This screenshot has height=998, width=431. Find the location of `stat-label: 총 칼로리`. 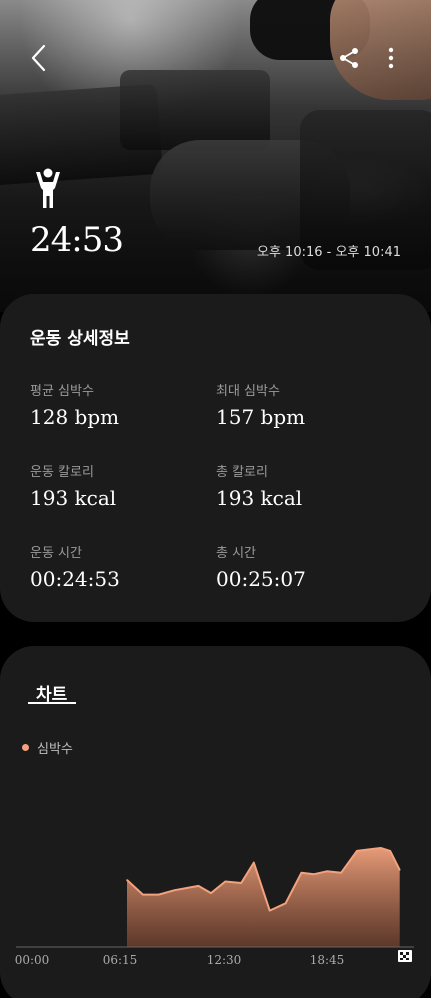

stat-label: 총 칼로리 is located at coordinates (242, 472).